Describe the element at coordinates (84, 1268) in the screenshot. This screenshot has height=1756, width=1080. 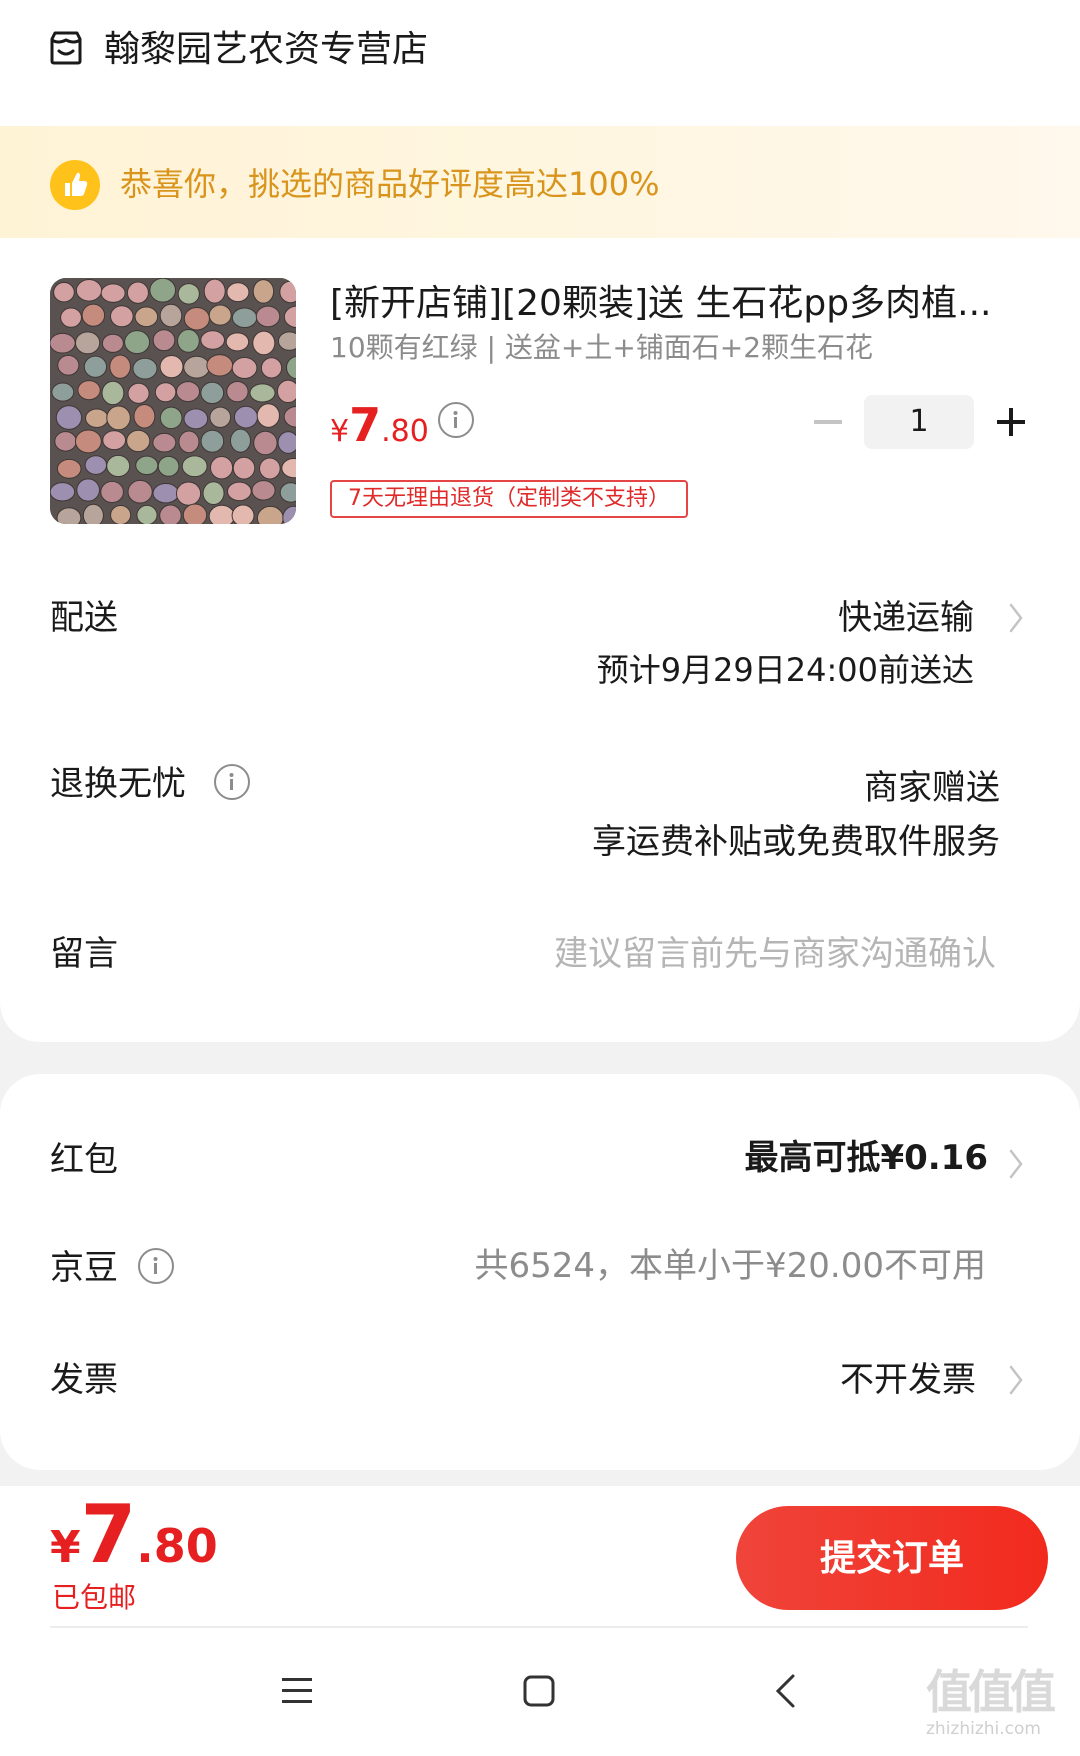
I see `jingdou-label: 京豆` at that location.